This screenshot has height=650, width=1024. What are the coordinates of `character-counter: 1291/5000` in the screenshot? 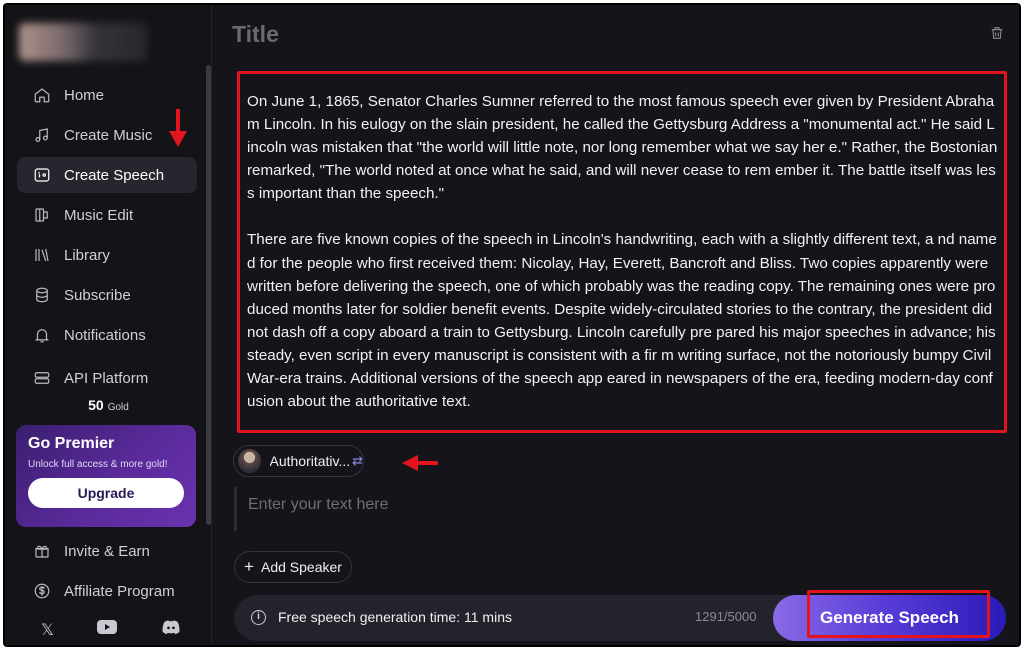 It's located at (726, 616).